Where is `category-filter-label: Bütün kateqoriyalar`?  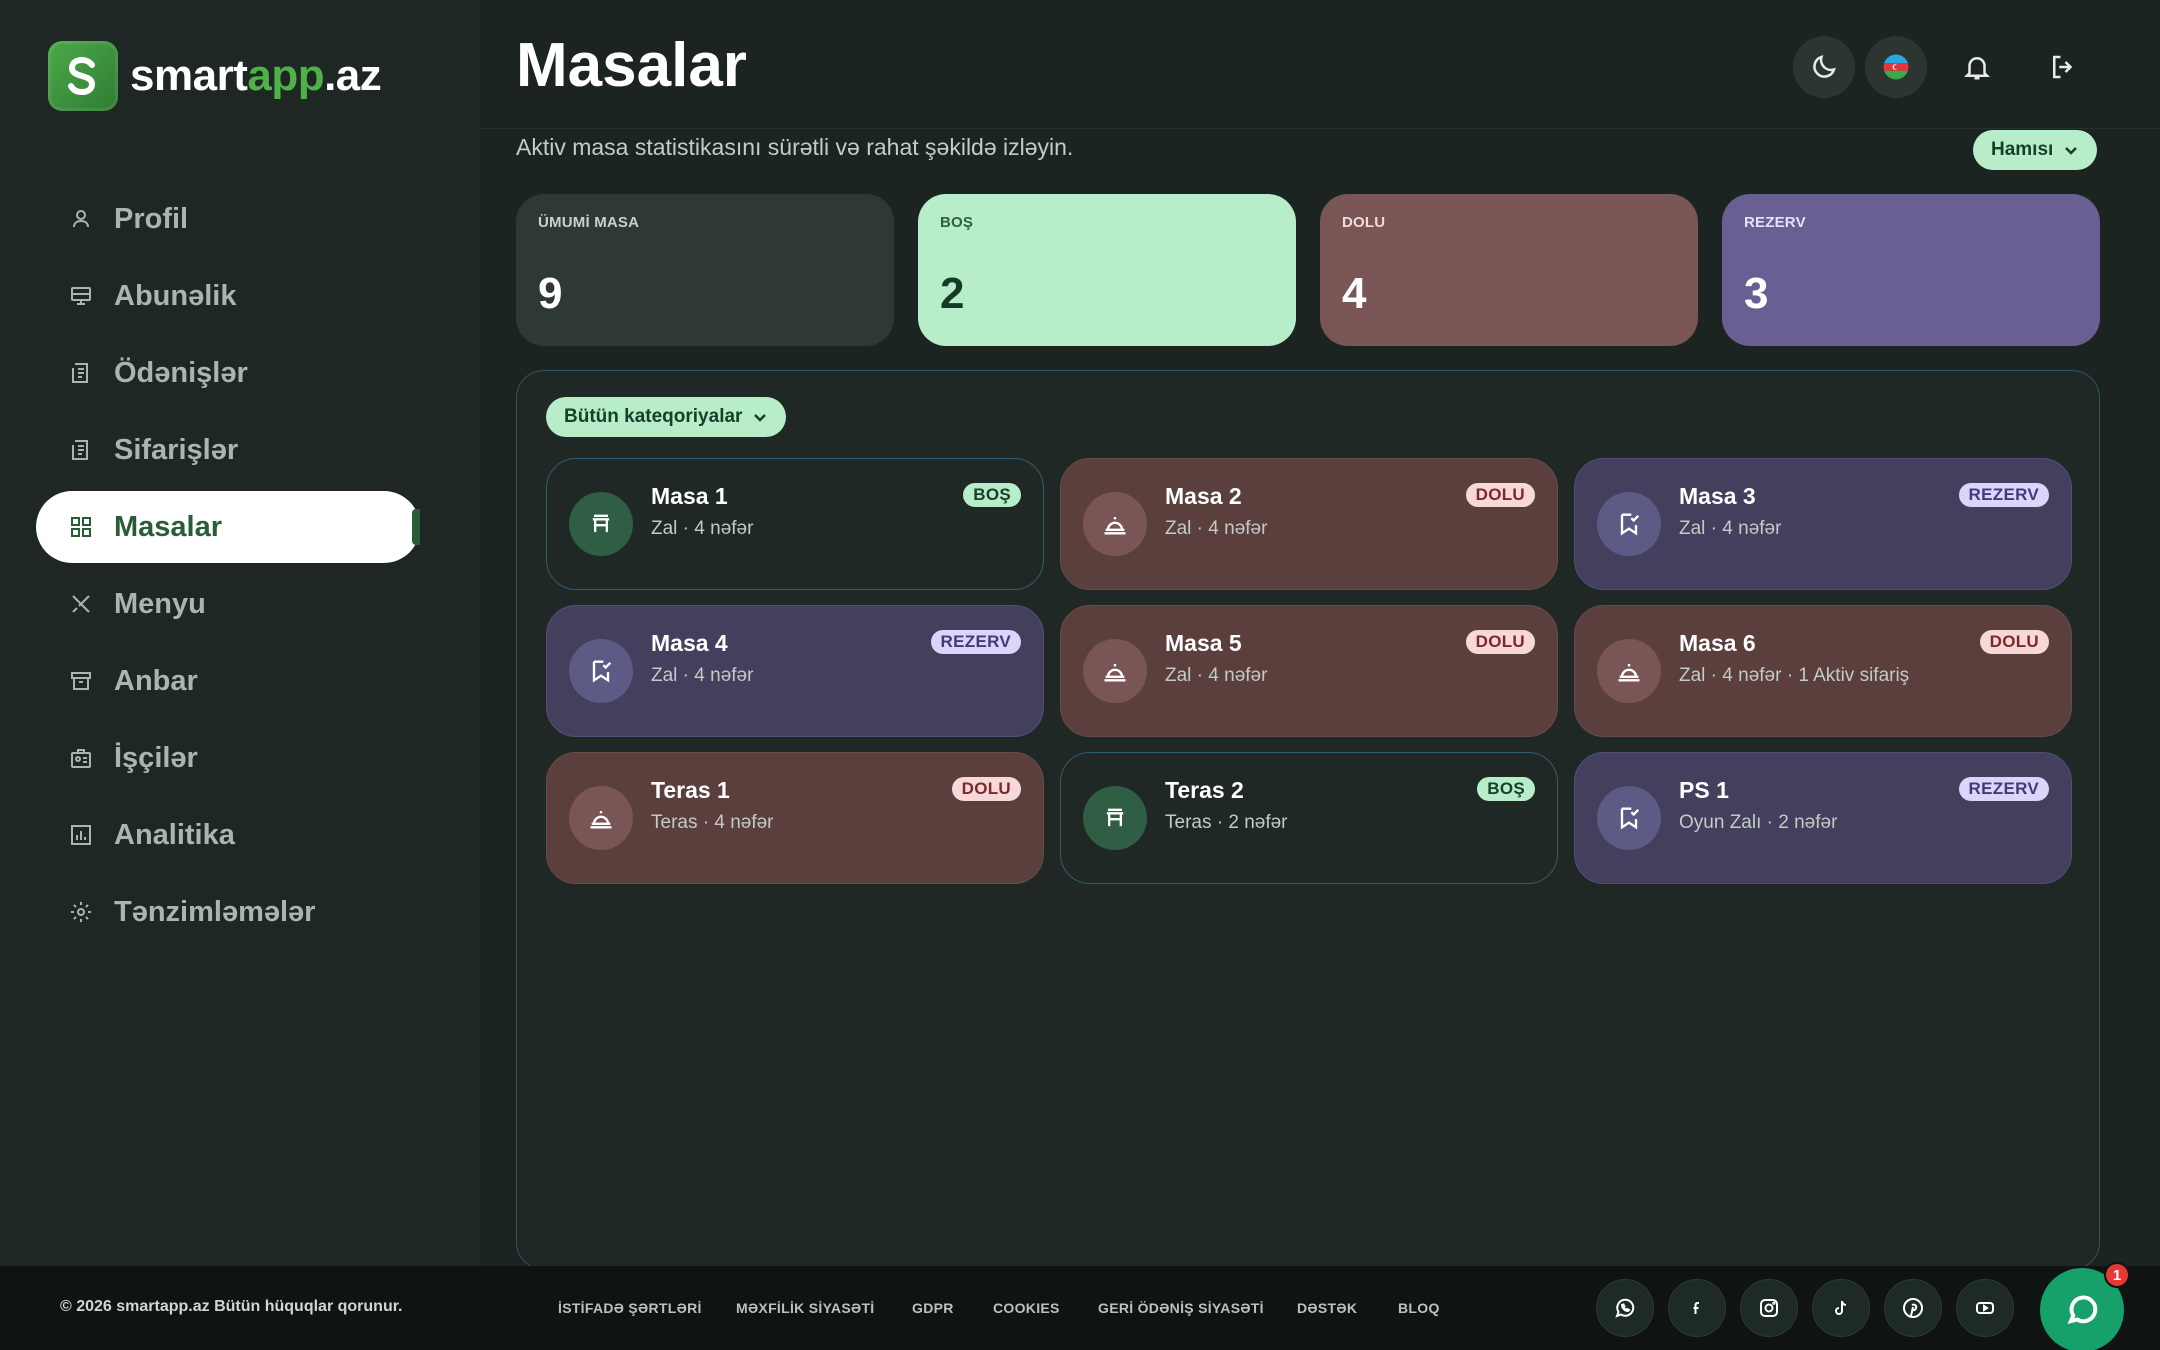 category-filter-label: Bütün kateqoriyalar is located at coordinates (653, 416).